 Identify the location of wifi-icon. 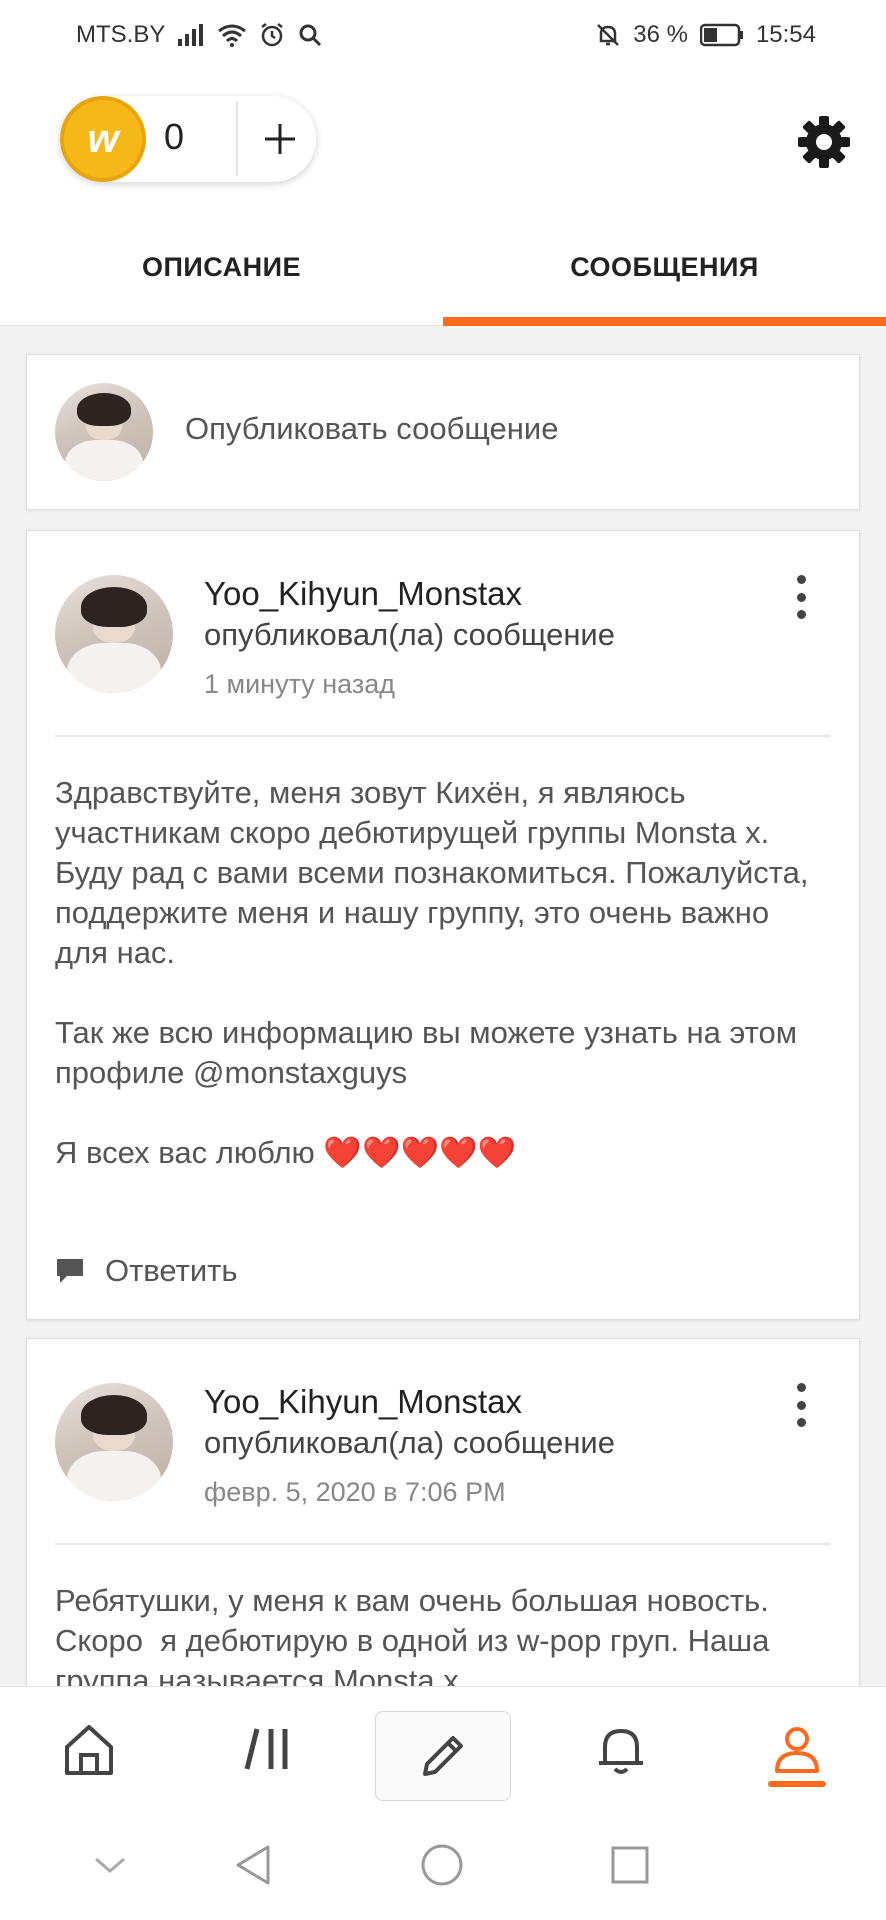
(232, 35).